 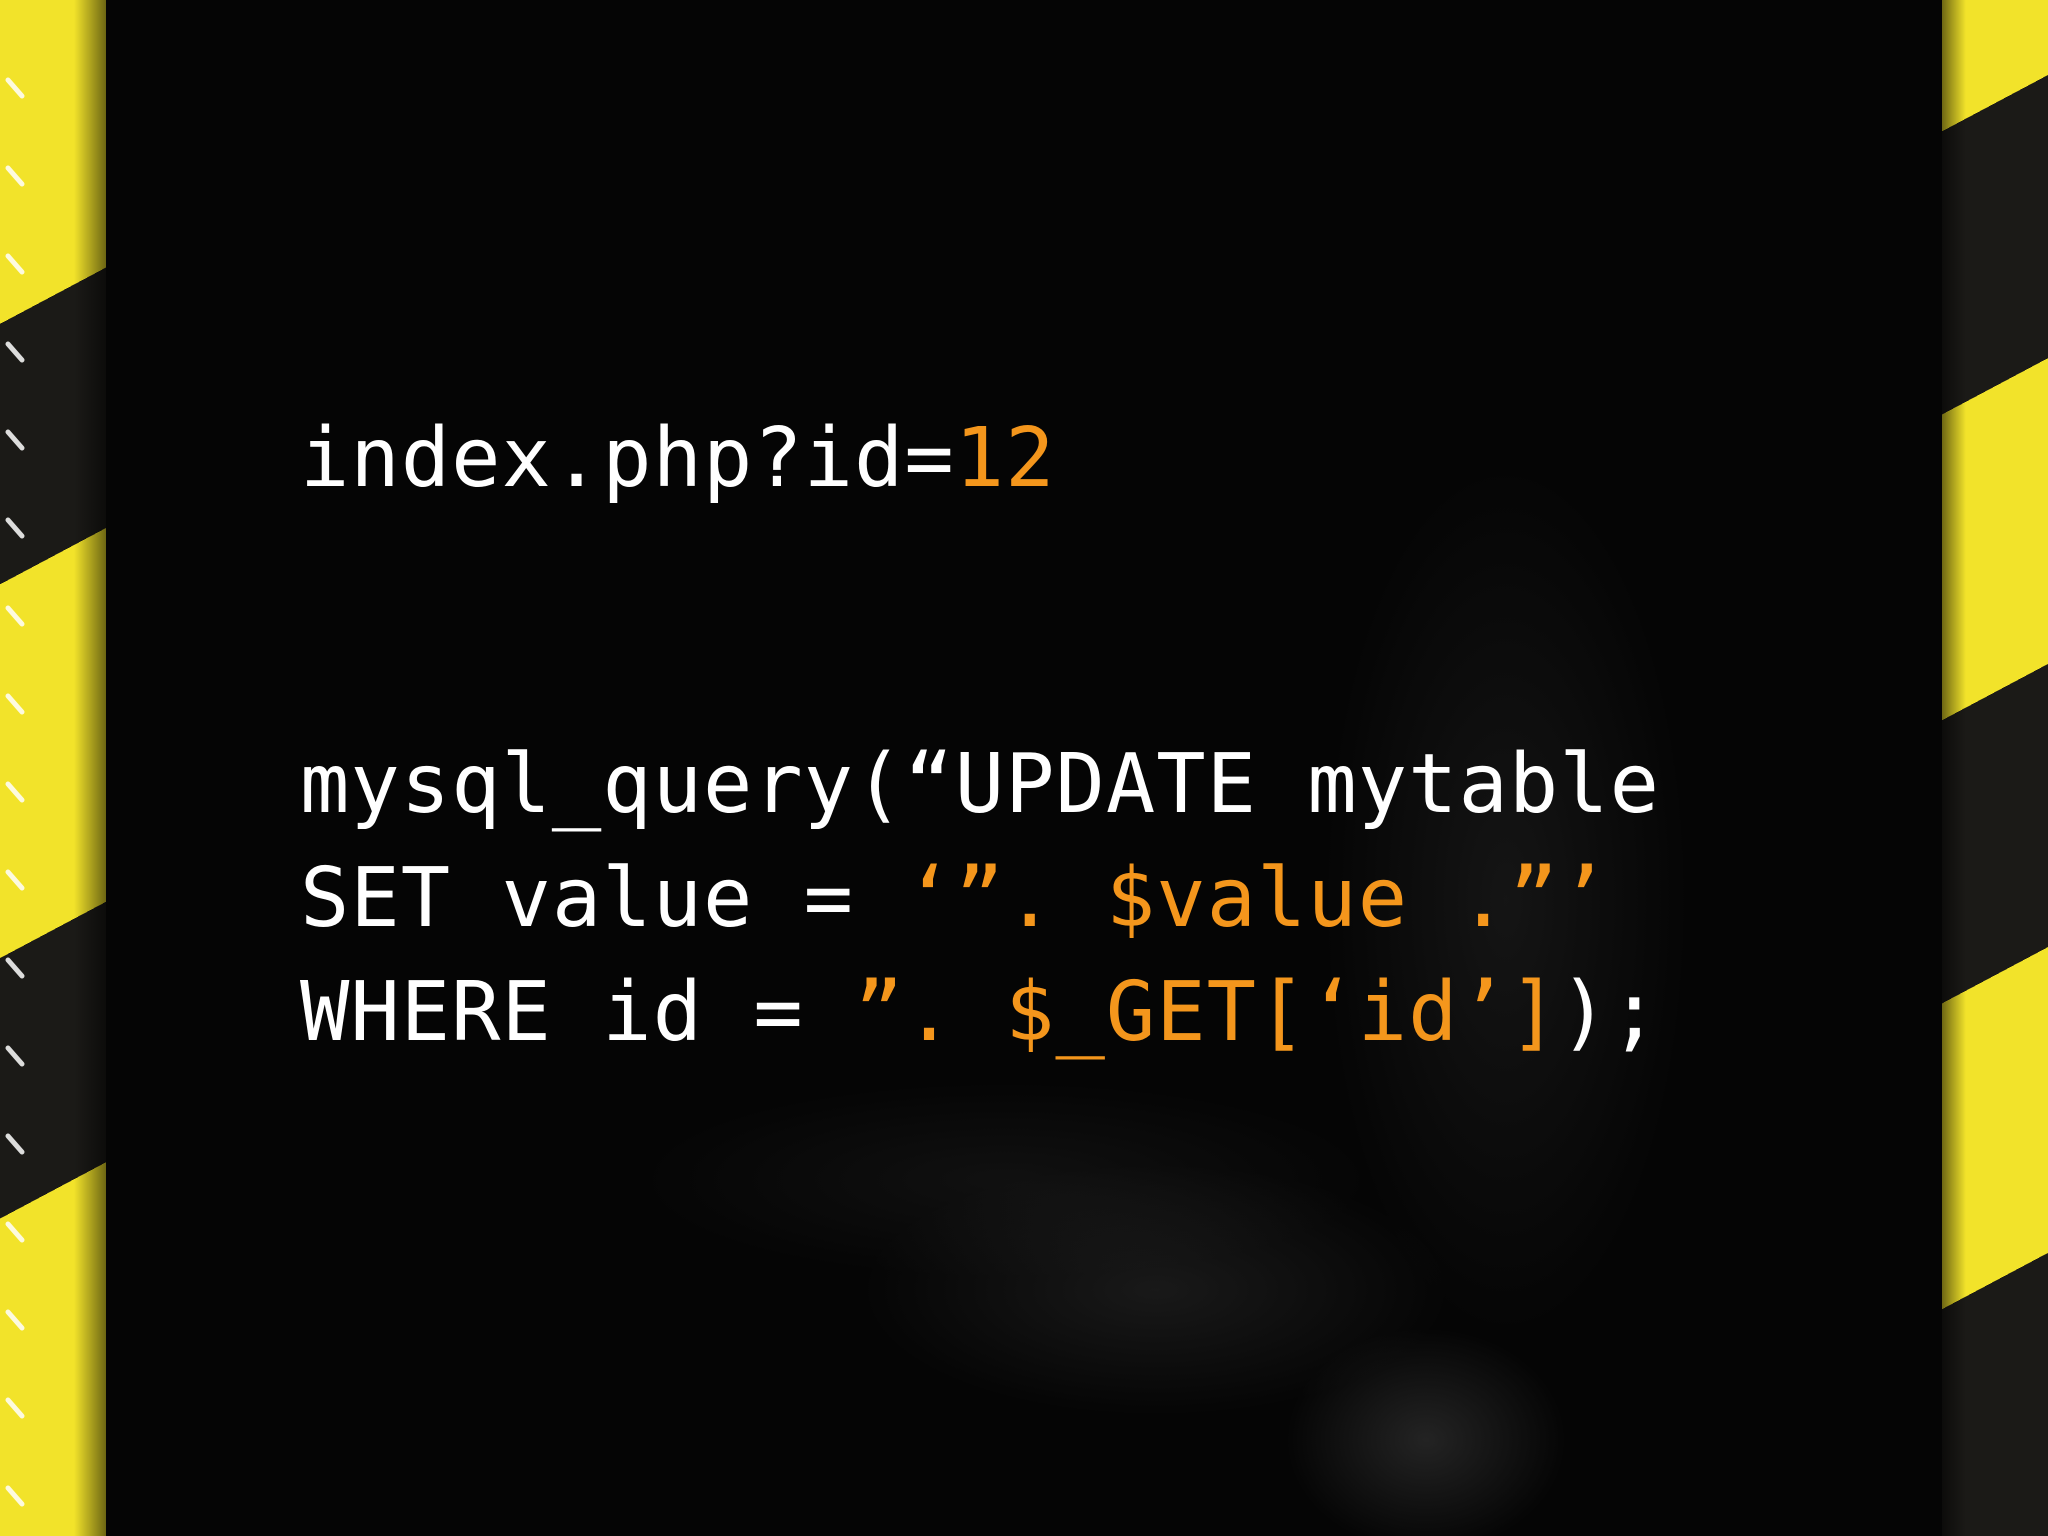 What do you see at coordinates (577, 1012) in the screenshot?
I see `query-line-3-plain: WHERE id =` at bounding box center [577, 1012].